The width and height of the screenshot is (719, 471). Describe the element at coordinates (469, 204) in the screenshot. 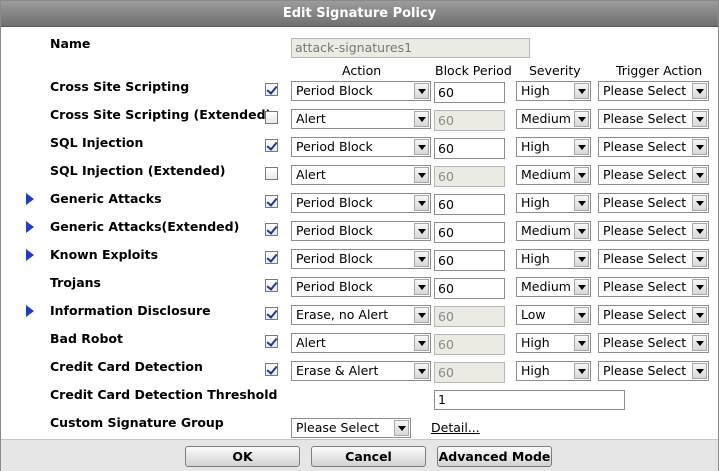

I see `block-period-input-generic-attacks: 60` at that location.